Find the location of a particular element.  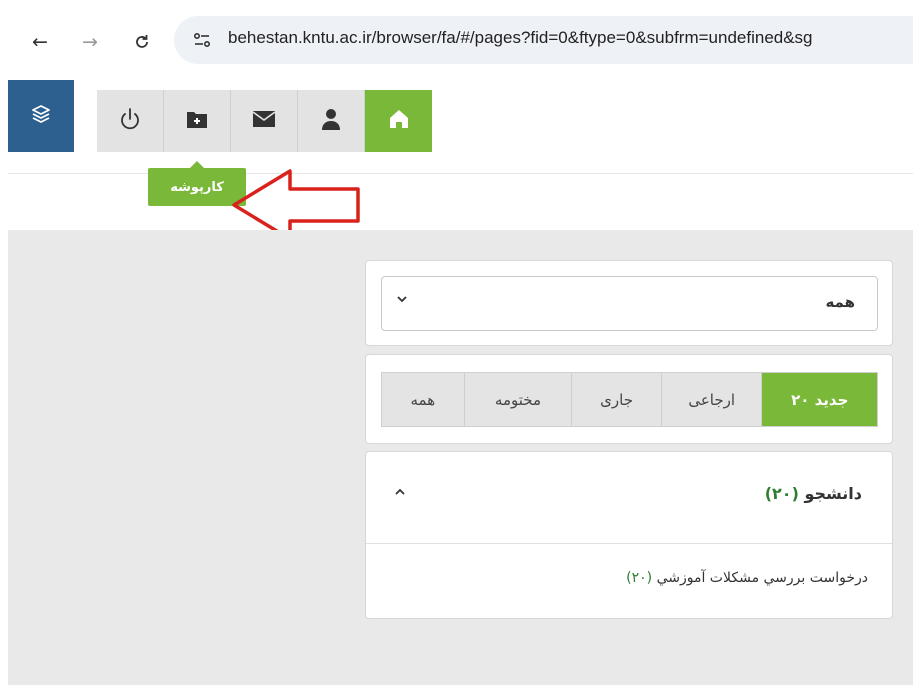

tab-current: جاری is located at coordinates (617, 399).